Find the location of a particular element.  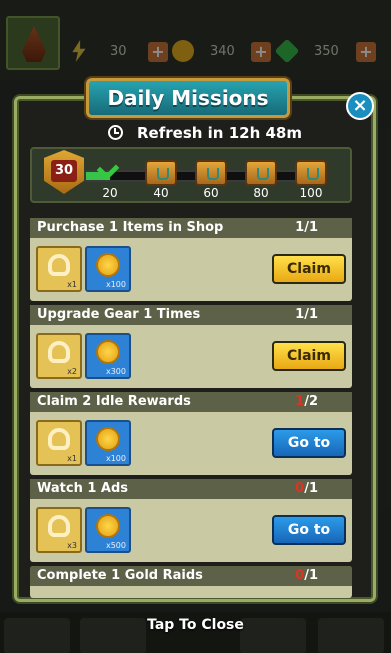

refresh-timer: Refresh in 12h 48m is located at coordinates (205, 134).